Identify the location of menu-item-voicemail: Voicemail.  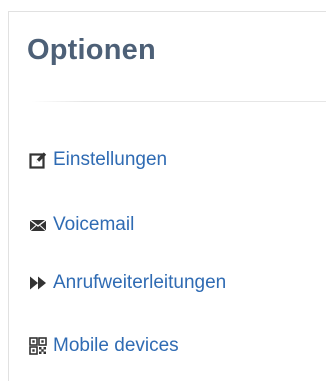
(81, 225).